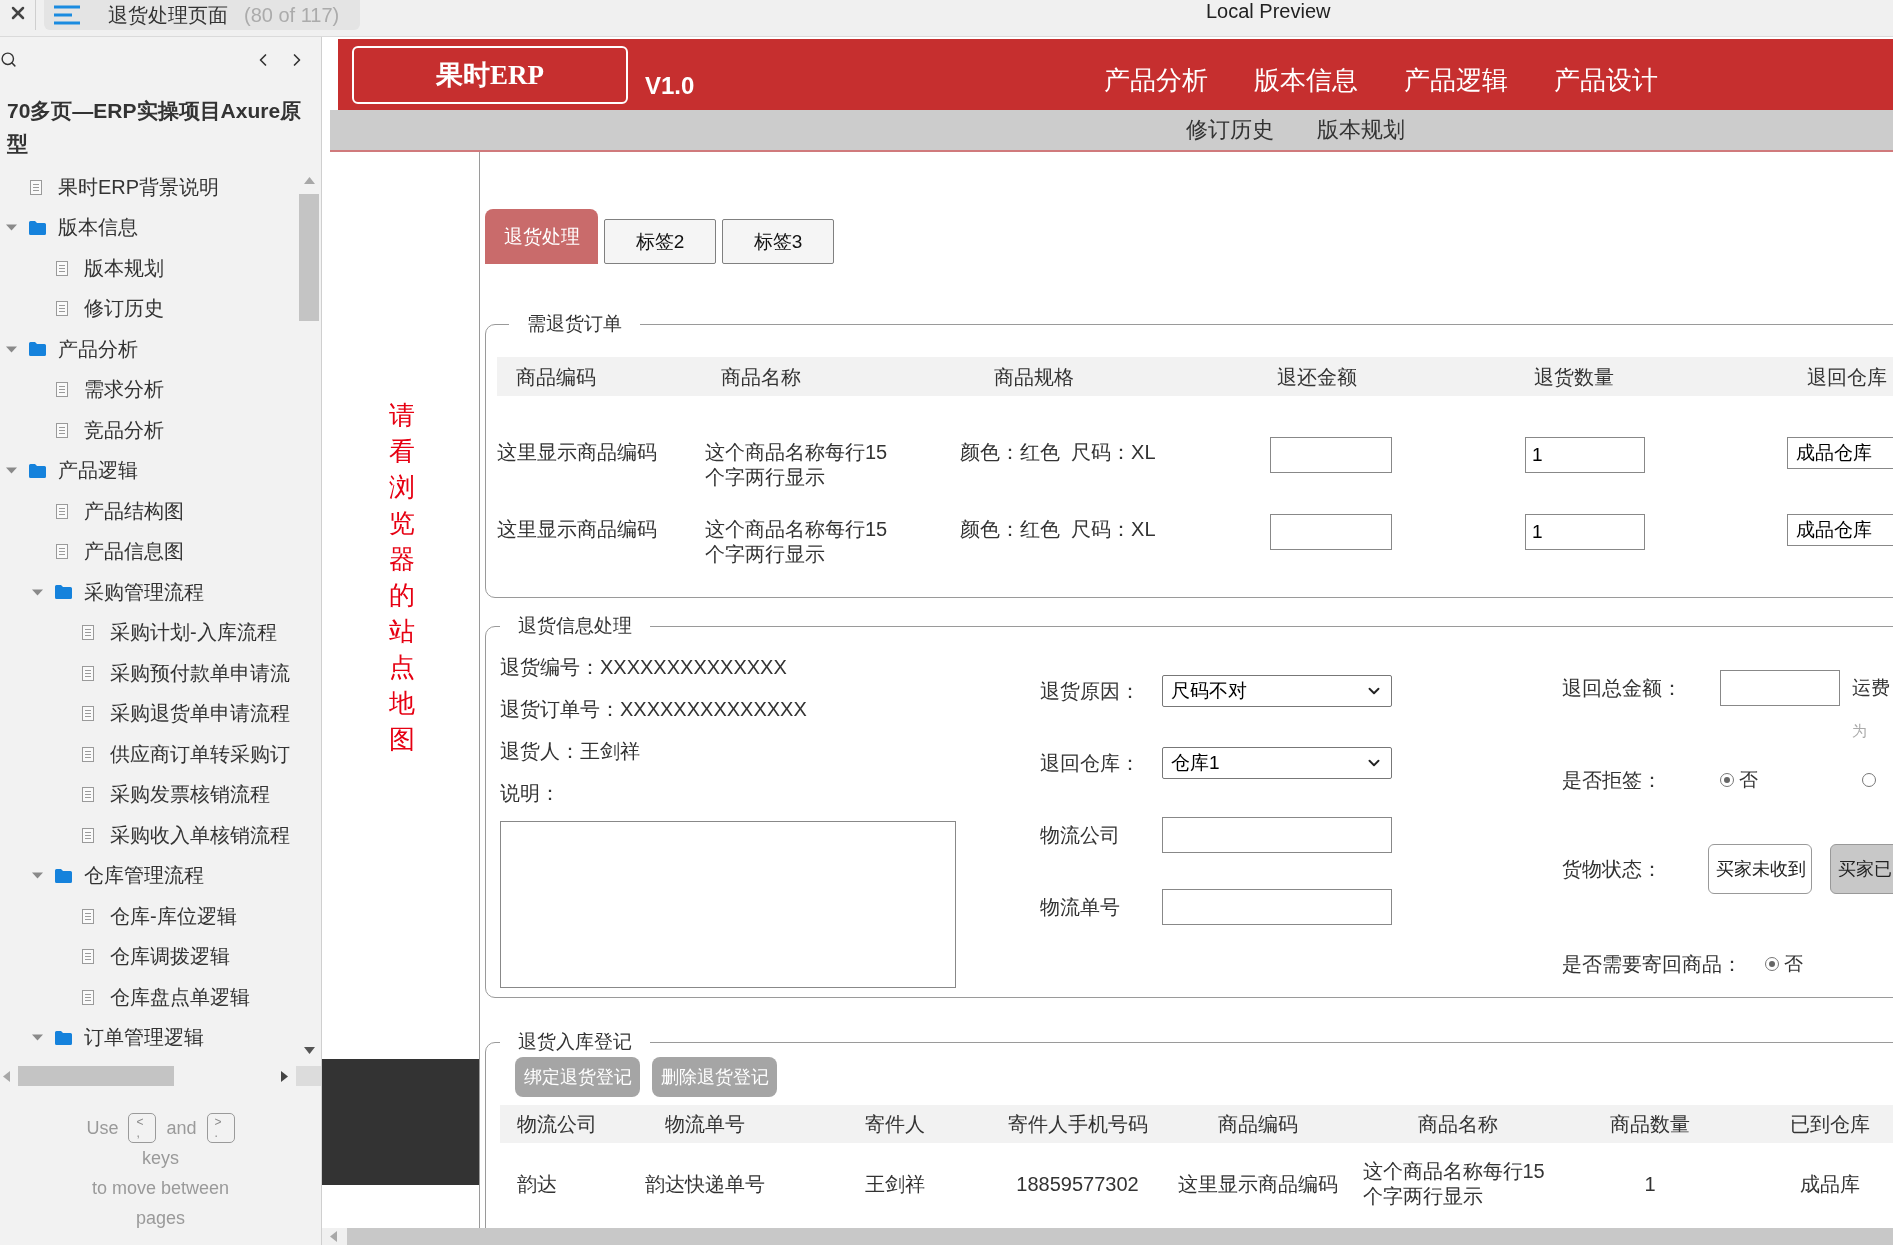 This screenshot has width=1893, height=1245. What do you see at coordinates (1861, 869) in the screenshot?
I see `status-button: 买家已` at bounding box center [1861, 869].